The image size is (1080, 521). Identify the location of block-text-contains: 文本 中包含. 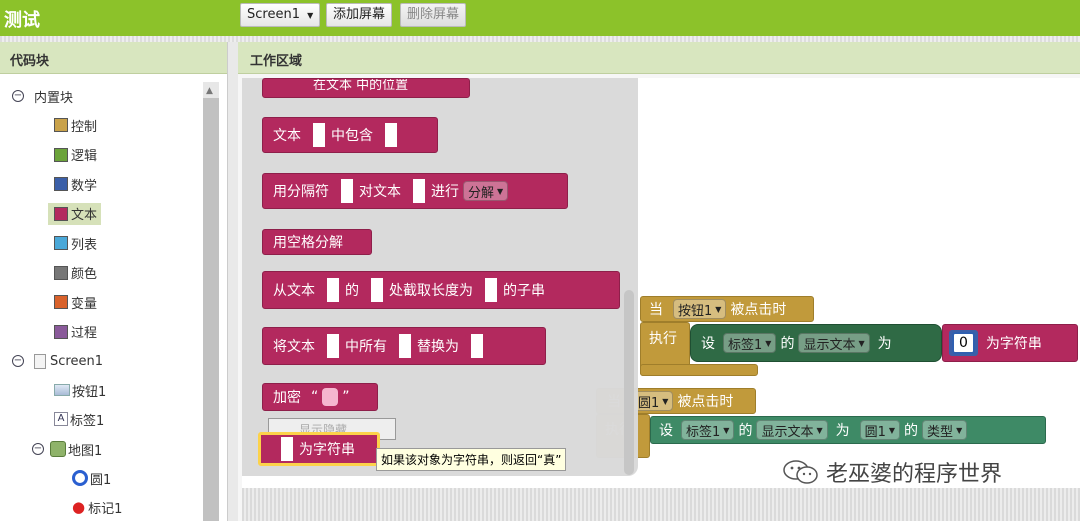
(350, 135).